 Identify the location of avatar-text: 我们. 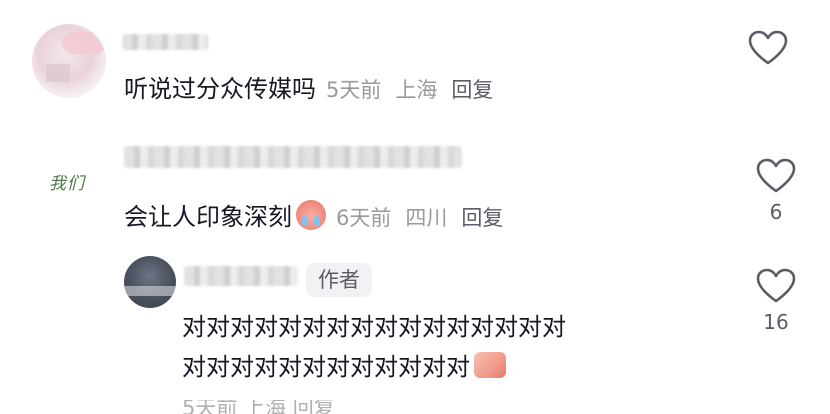
(67, 184).